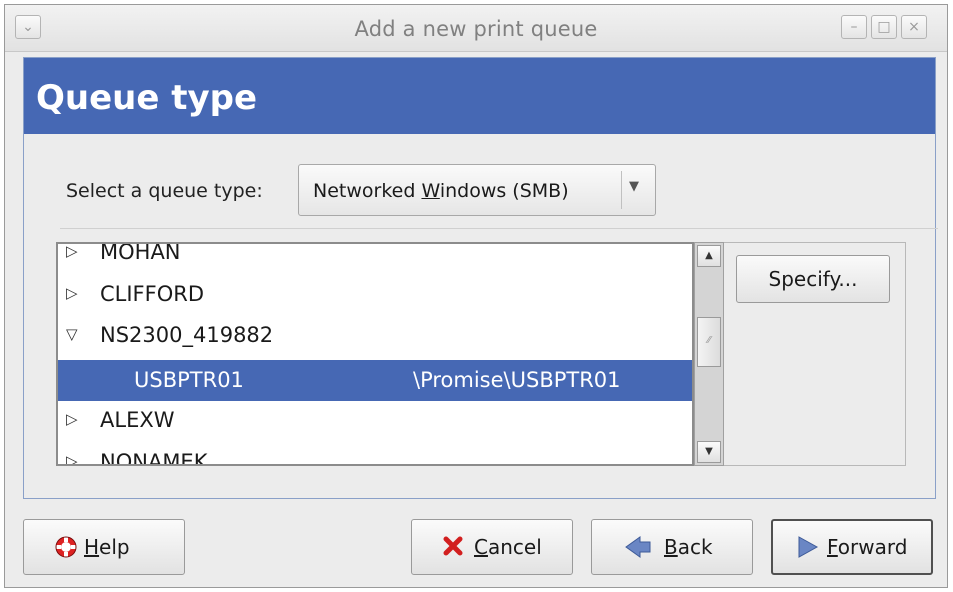 This screenshot has width=953, height=592. Describe the element at coordinates (72, 334) in the screenshot. I see `collapse-arrow-icon: ▽` at that location.